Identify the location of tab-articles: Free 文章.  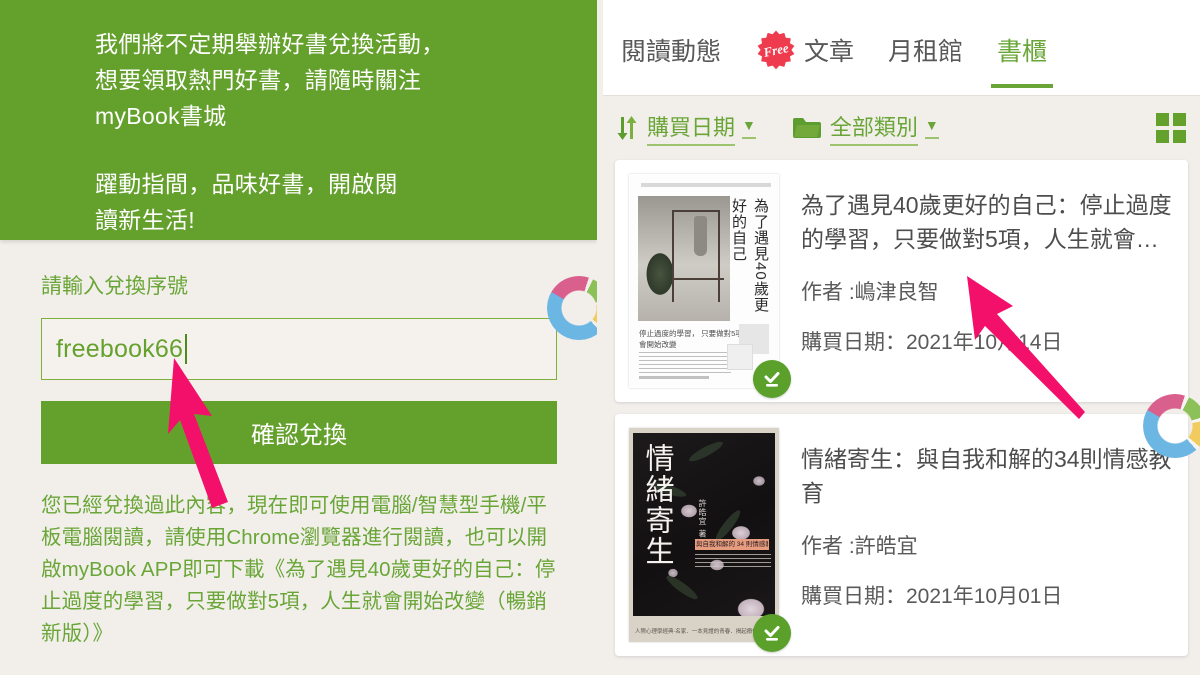
(804, 48).